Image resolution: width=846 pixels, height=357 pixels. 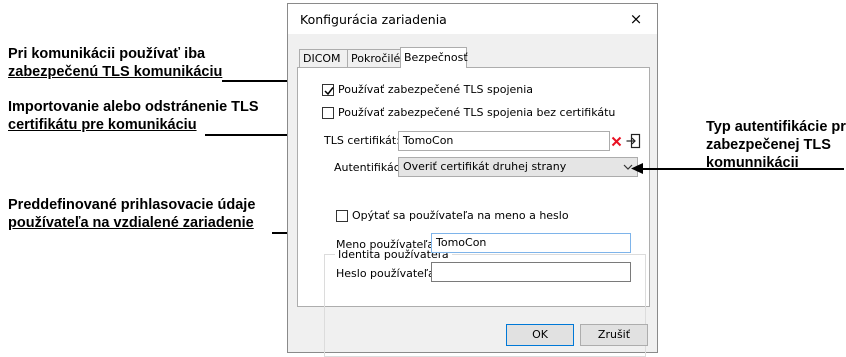 What do you see at coordinates (633, 141) in the screenshot?
I see `import-icon` at bounding box center [633, 141].